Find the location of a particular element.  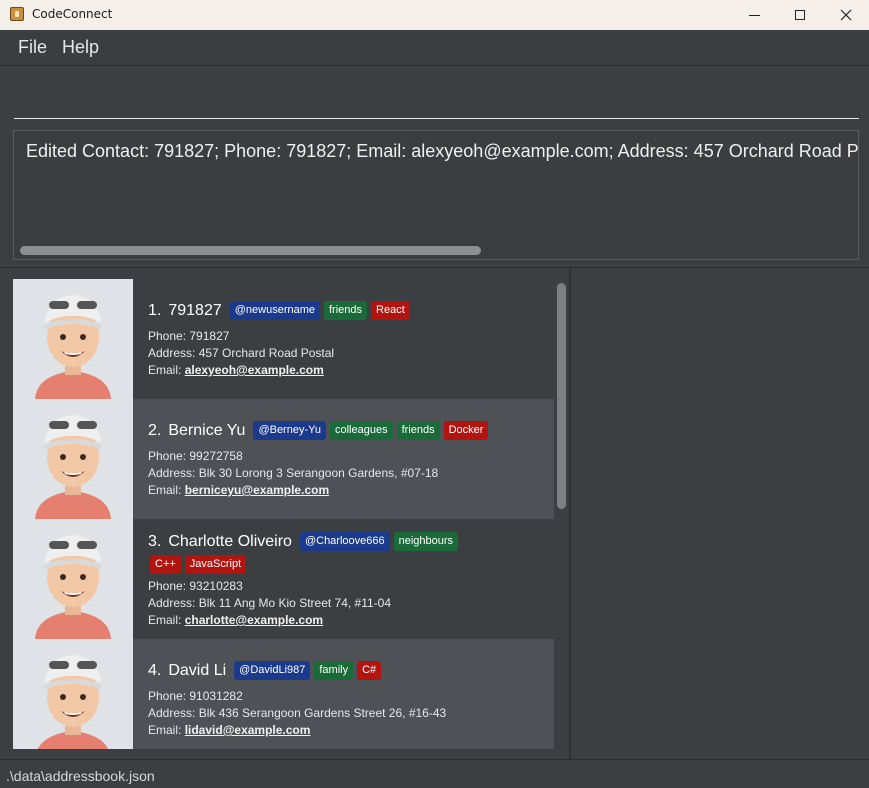

contact-group-tag: family is located at coordinates (334, 670).